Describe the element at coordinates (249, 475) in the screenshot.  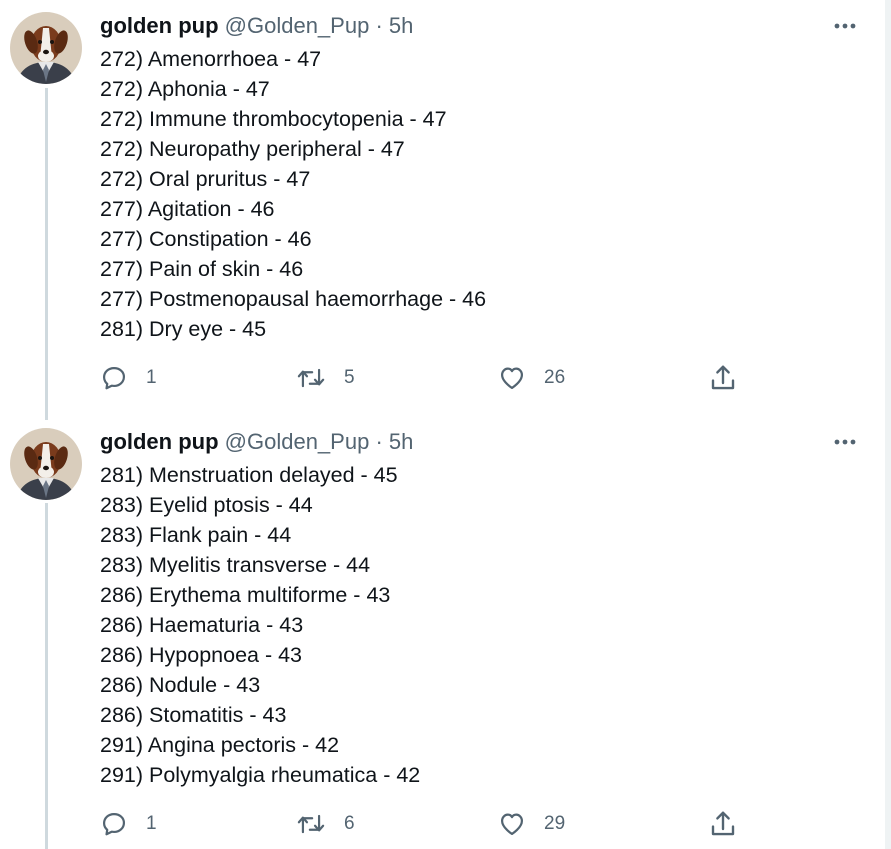
I see `tweet-text-line: 281) Menstruation delayed - 45` at that location.